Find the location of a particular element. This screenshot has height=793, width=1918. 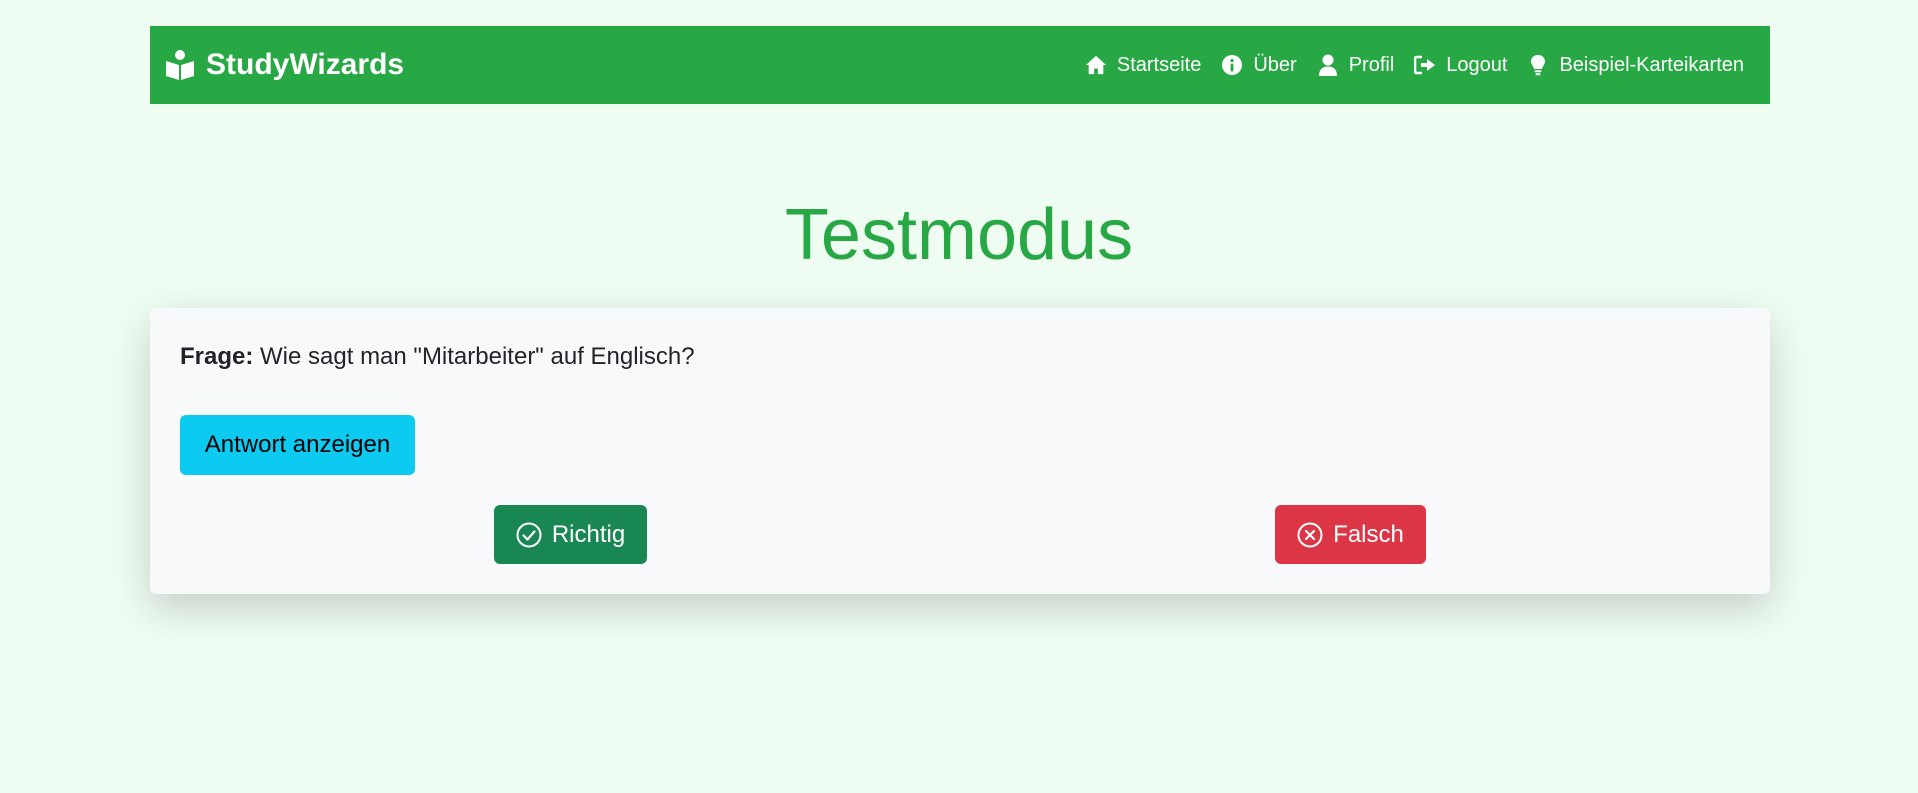

nav-link-logout: Logout is located at coordinates (1460, 65).